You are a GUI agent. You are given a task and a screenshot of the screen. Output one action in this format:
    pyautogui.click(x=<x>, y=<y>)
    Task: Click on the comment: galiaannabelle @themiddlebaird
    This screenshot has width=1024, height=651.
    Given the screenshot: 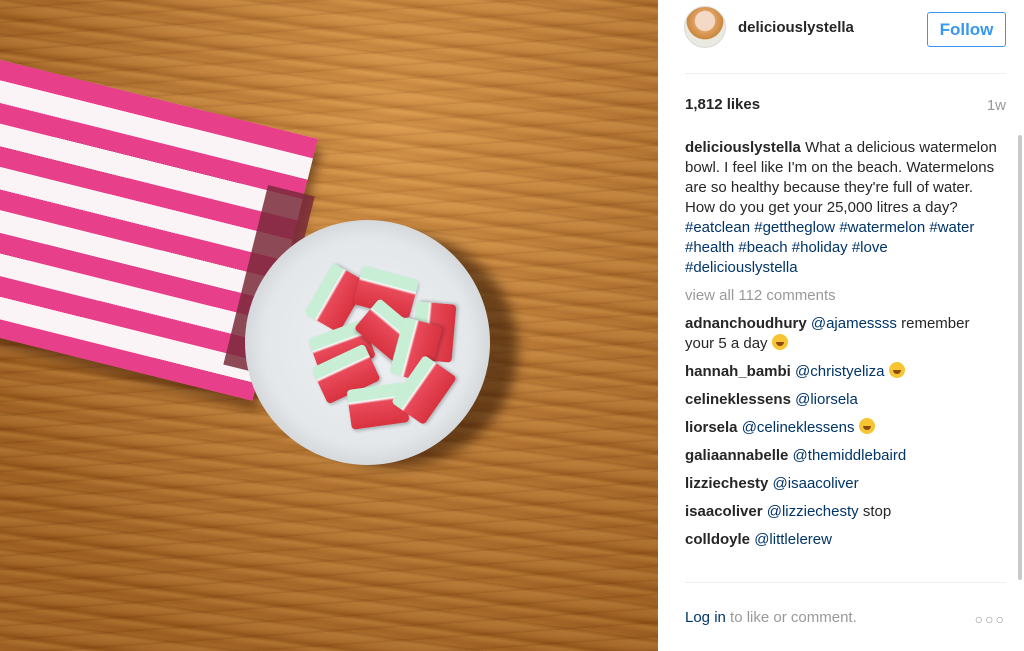 What is the action you would take?
    pyautogui.click(x=842, y=456)
    